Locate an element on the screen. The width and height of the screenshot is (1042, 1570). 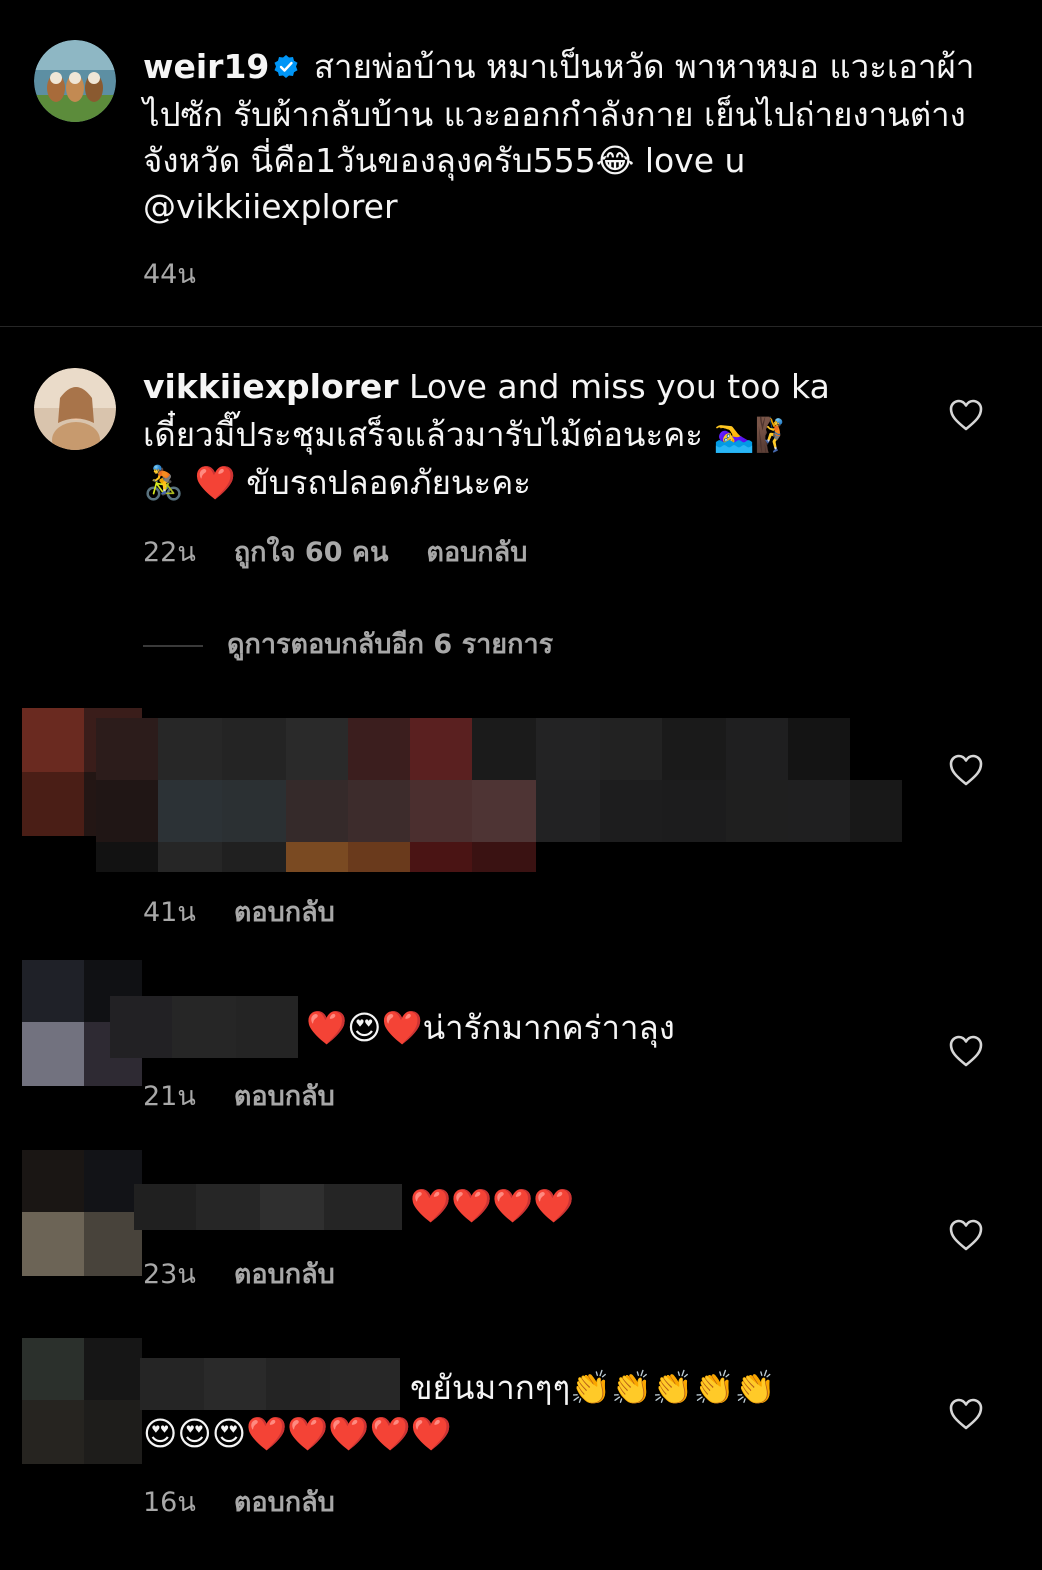
comment-meta: 23น ตอบกลับ is located at coordinates (258, 1273).